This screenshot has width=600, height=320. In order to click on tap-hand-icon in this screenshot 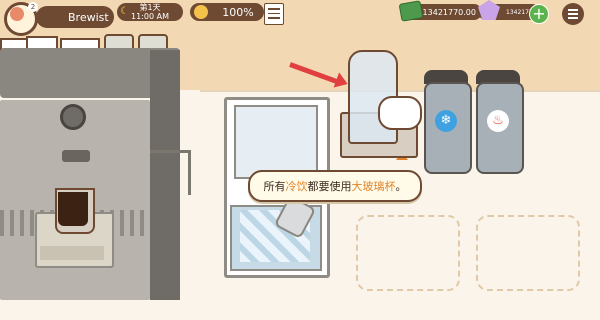, I will do `click(400, 113)`.